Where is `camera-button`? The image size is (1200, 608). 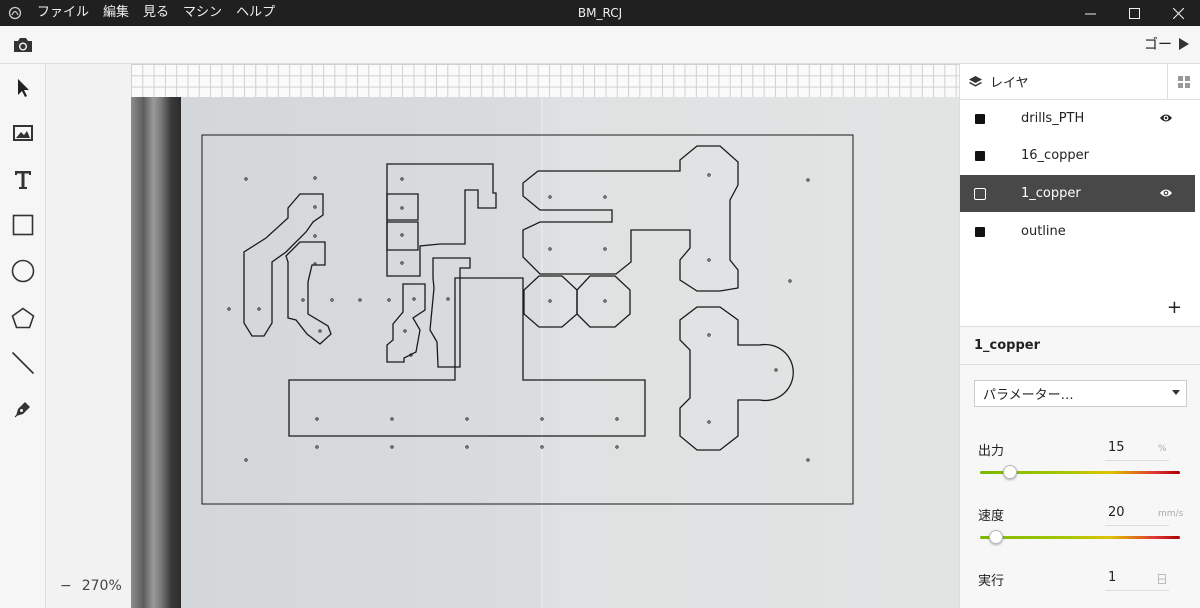 camera-button is located at coordinates (23, 45).